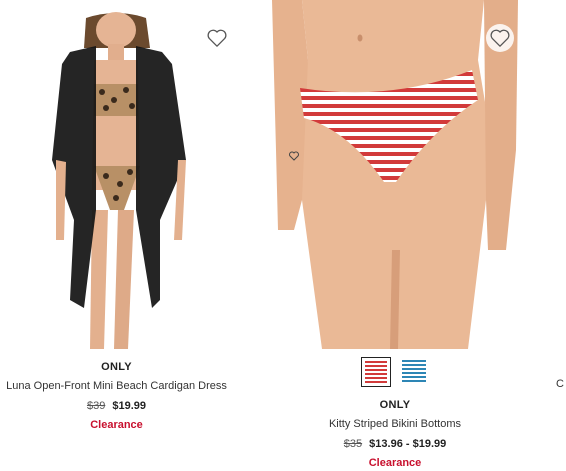 Image resolution: width=566 pixels, height=471 pixels. I want to click on product-price: $39 $19.99, so click(116, 406).